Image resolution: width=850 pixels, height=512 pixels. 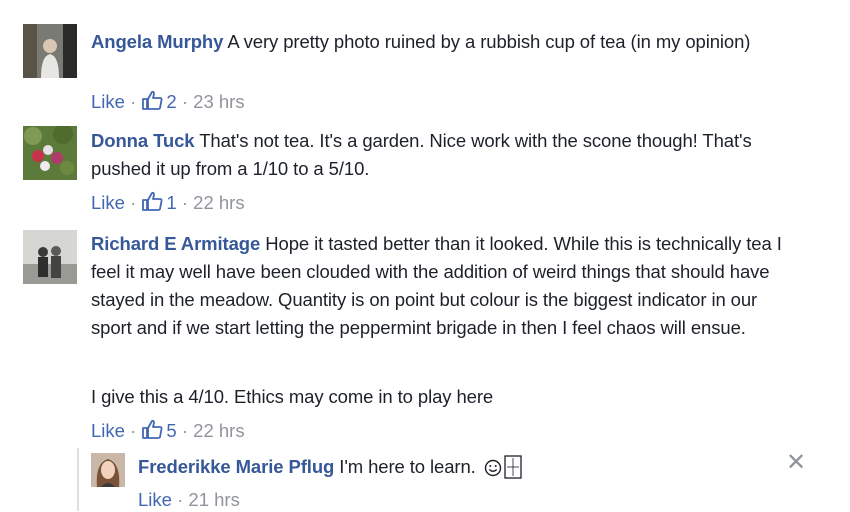 I want to click on comment-actions: Like · 2 · 23 hrs, so click(x=168, y=103).